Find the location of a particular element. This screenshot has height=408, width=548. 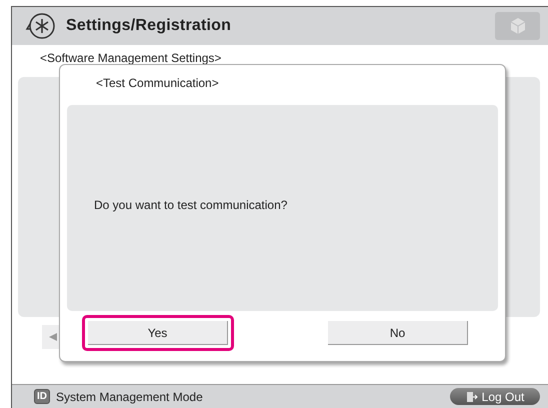

cube-icon is located at coordinates (517, 26).